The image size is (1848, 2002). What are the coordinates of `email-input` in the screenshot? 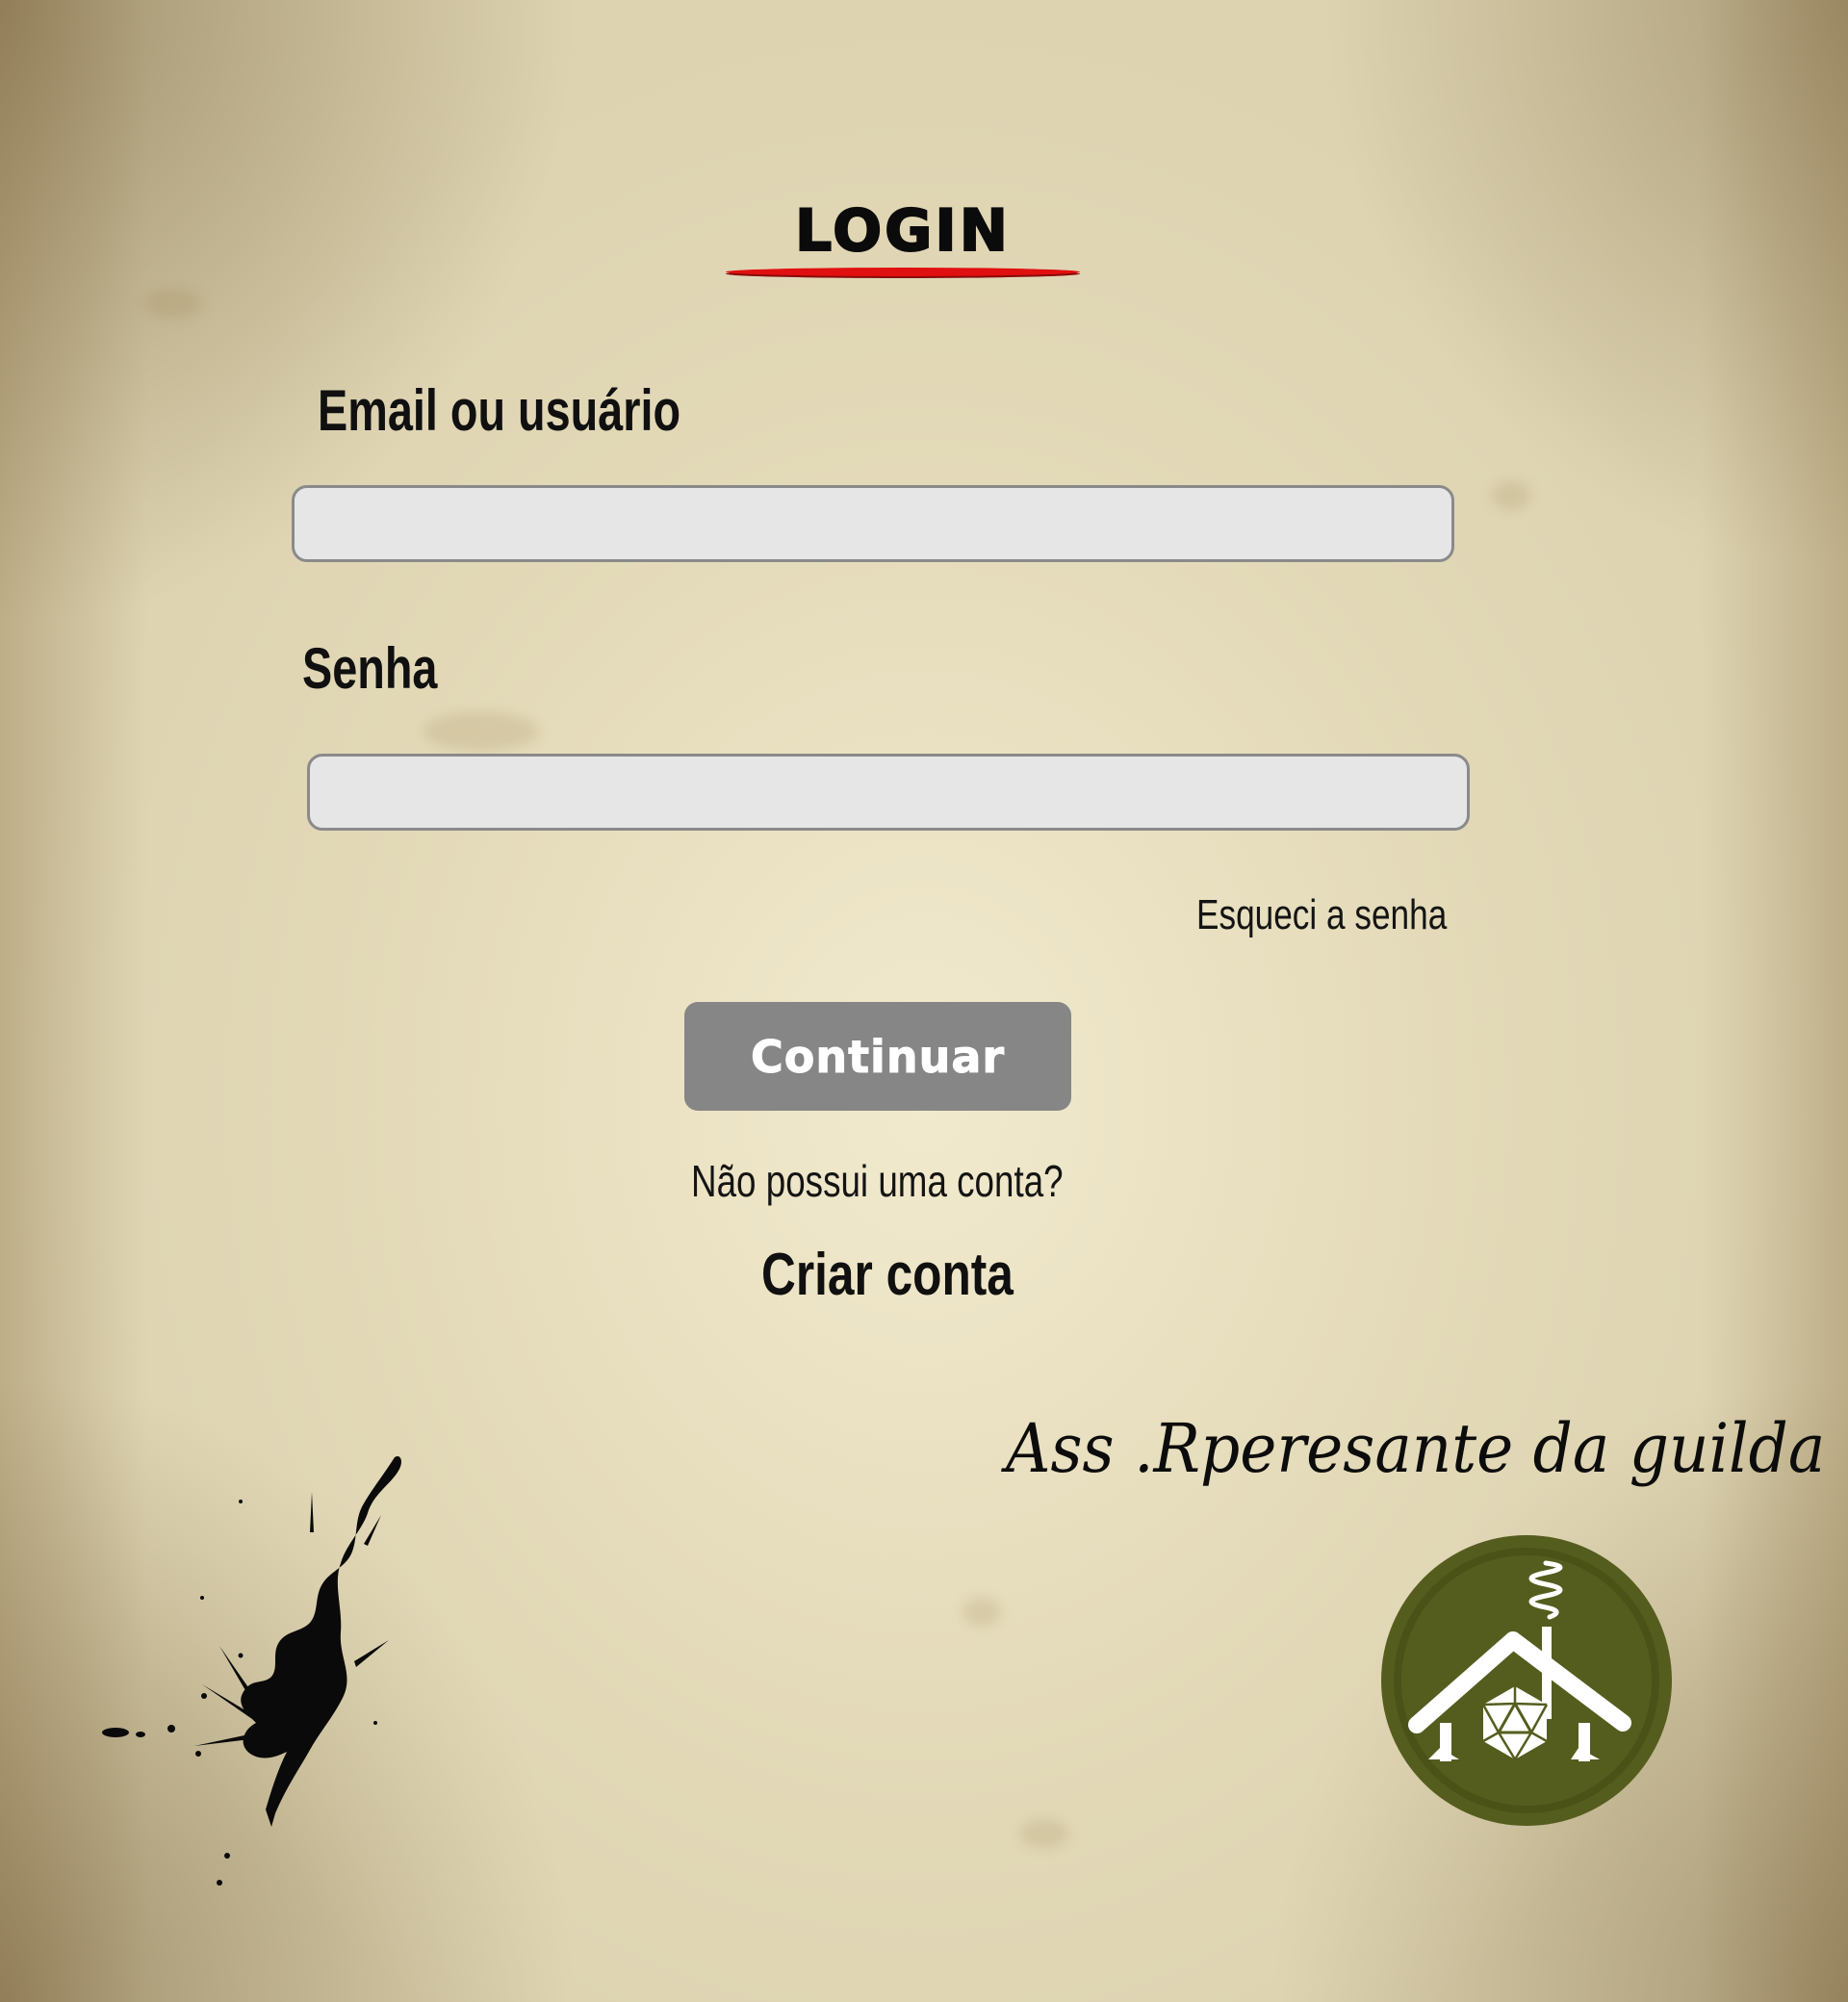 It's located at (873, 523).